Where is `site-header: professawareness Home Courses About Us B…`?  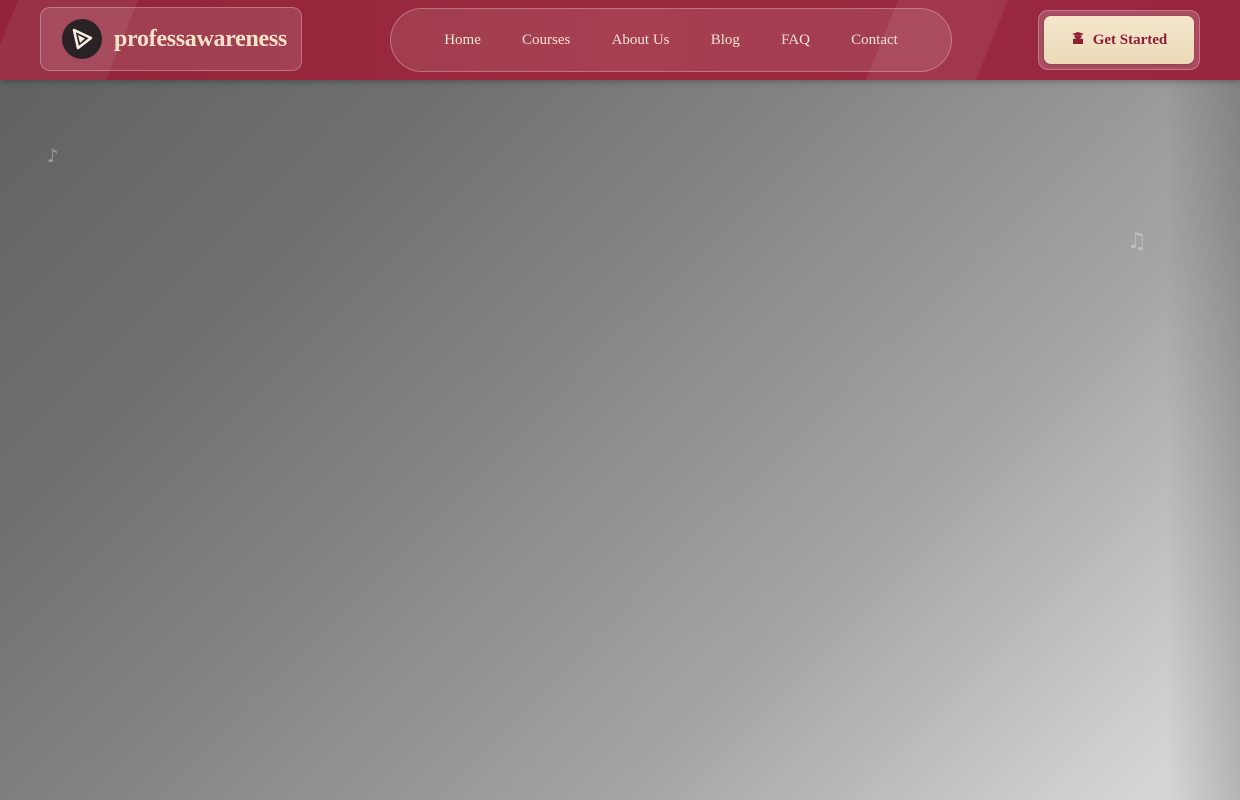 site-header: professawareness Home Courses About Us B… is located at coordinates (620, 40).